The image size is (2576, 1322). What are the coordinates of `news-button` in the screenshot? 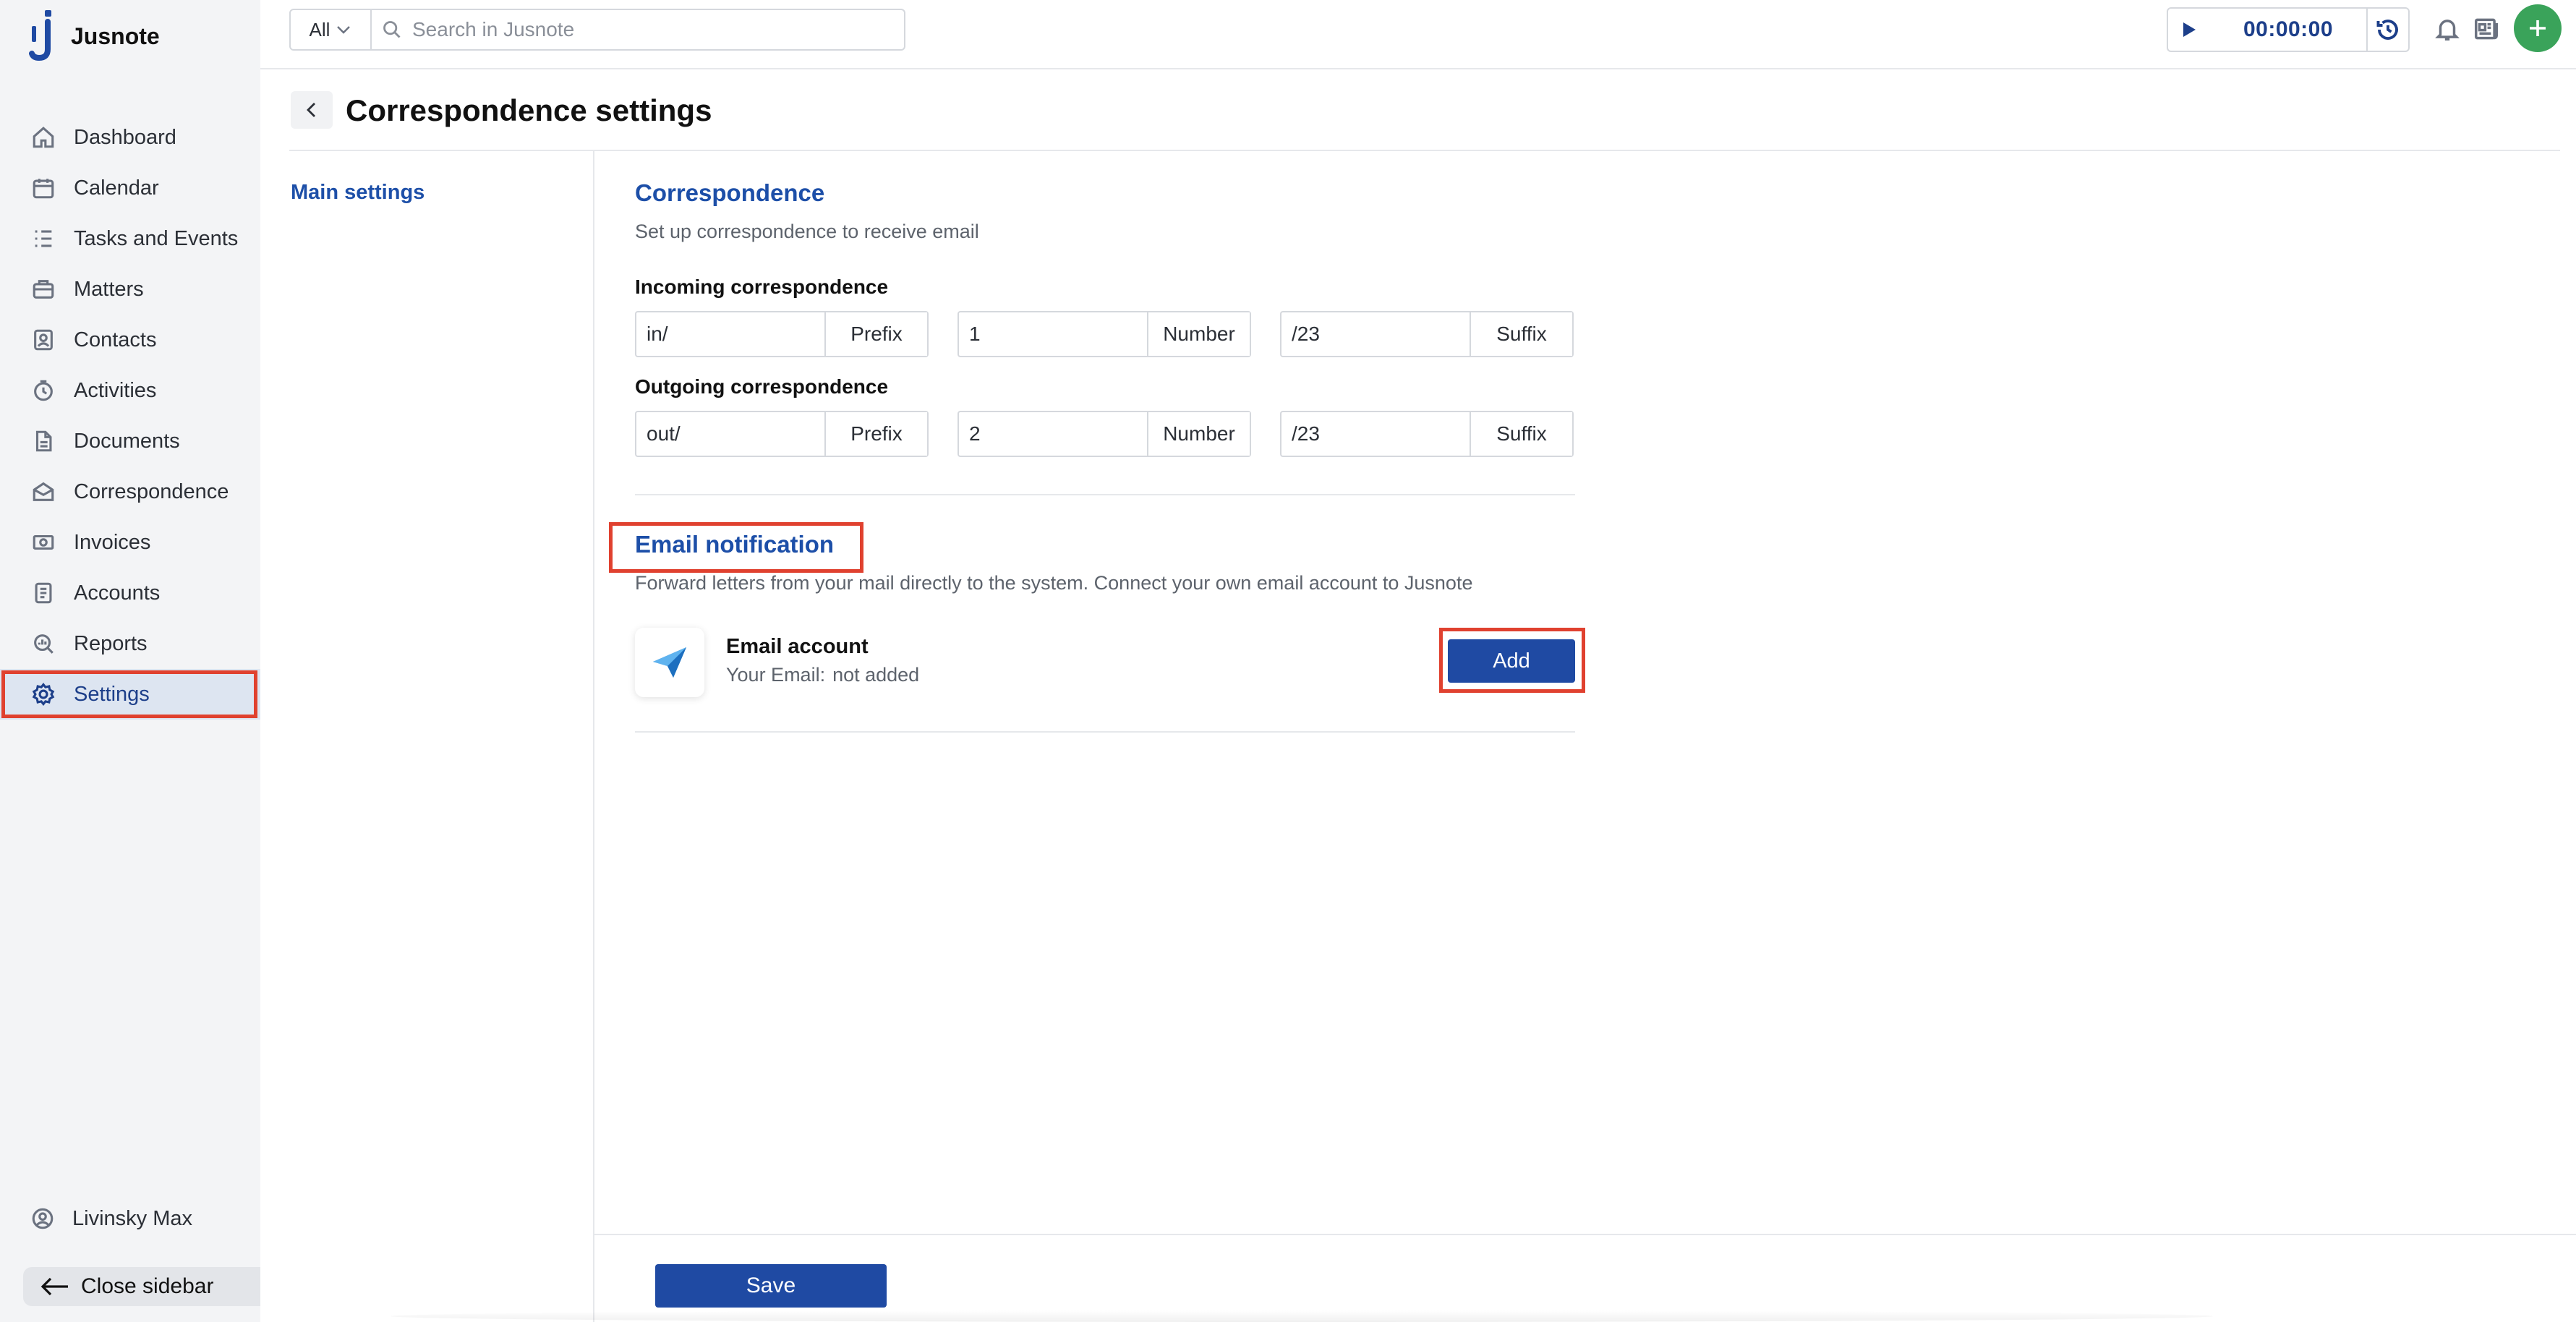 It's located at (2486, 29).